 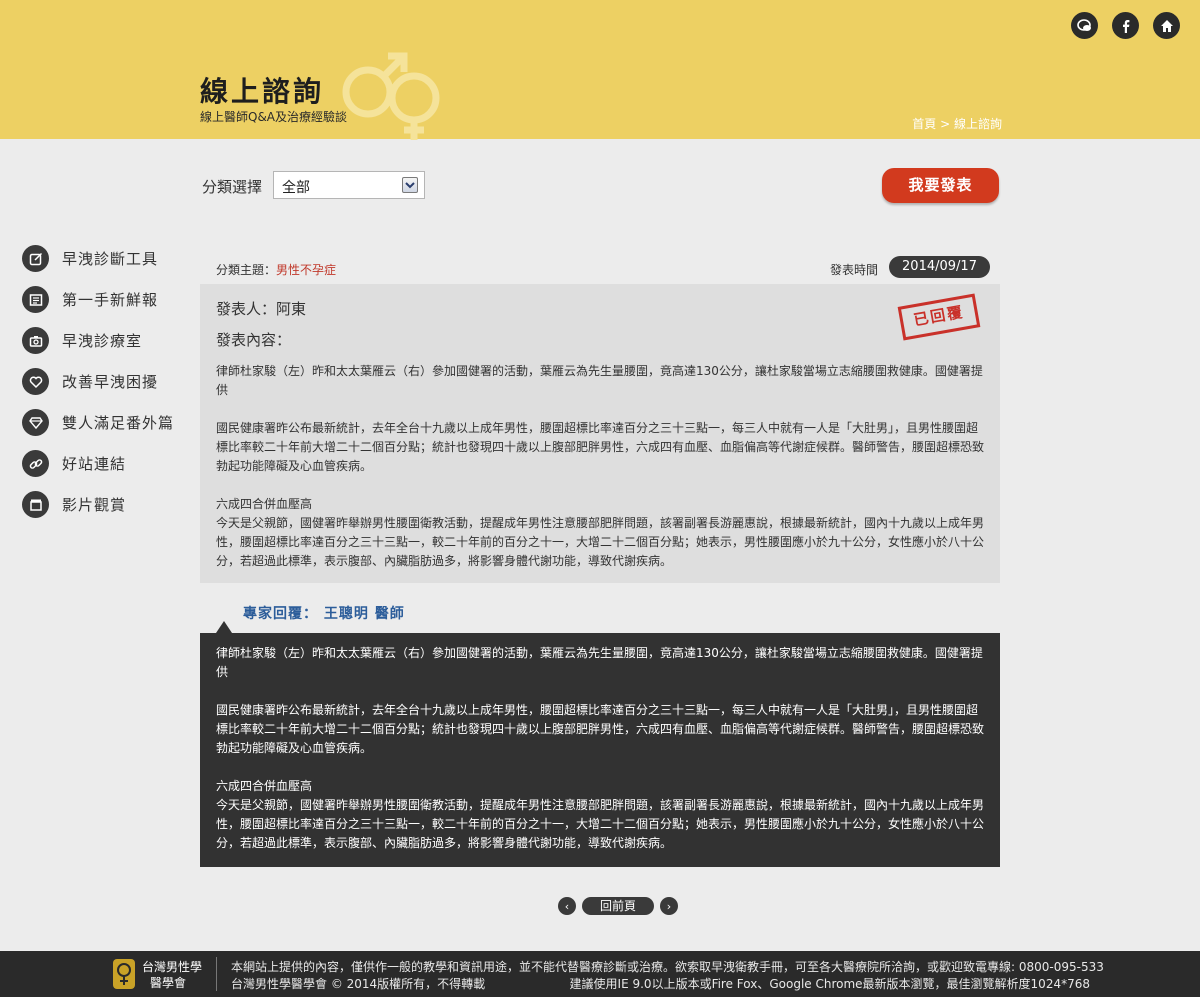 I want to click on category-select: 全部, so click(x=349, y=185).